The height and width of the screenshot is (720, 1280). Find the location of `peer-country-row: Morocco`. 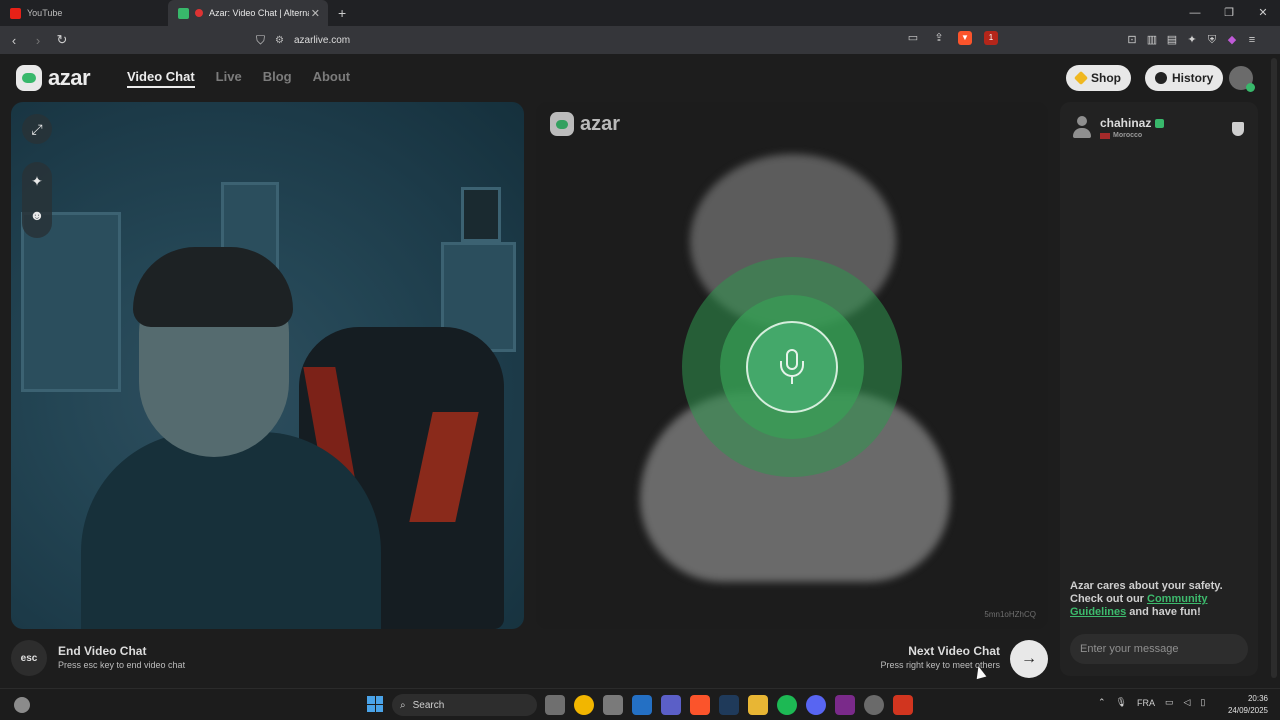

peer-country-row: Morocco is located at coordinates (1132, 135).